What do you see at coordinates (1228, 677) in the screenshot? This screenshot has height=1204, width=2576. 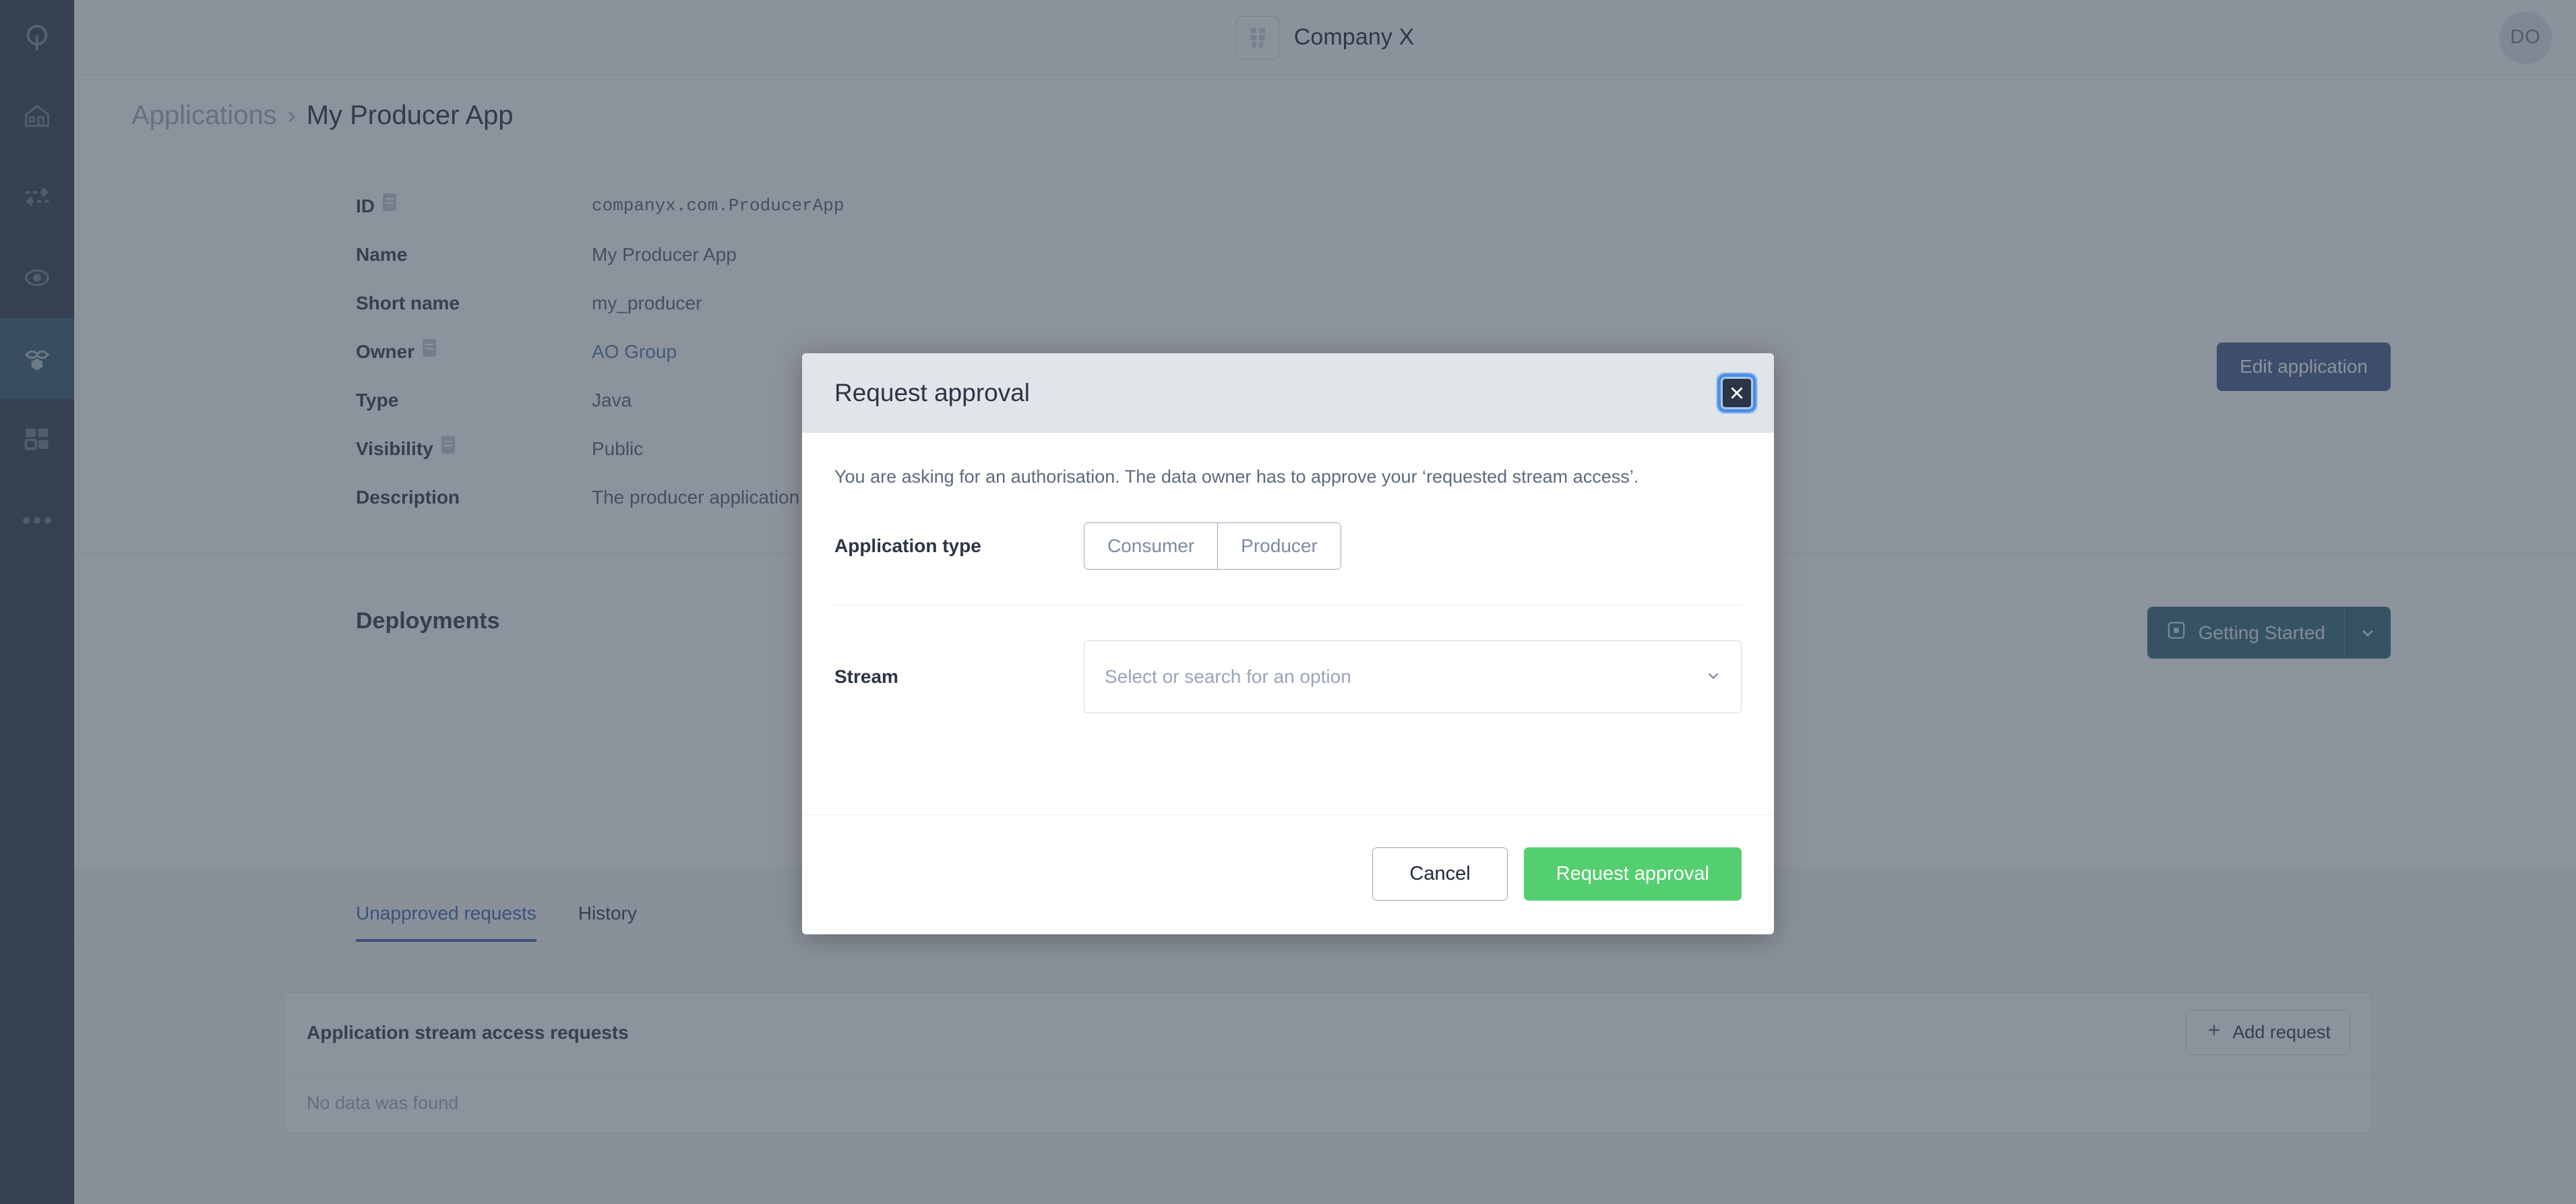 I see `stream-select-placeholder: Select or search for an option` at bounding box center [1228, 677].